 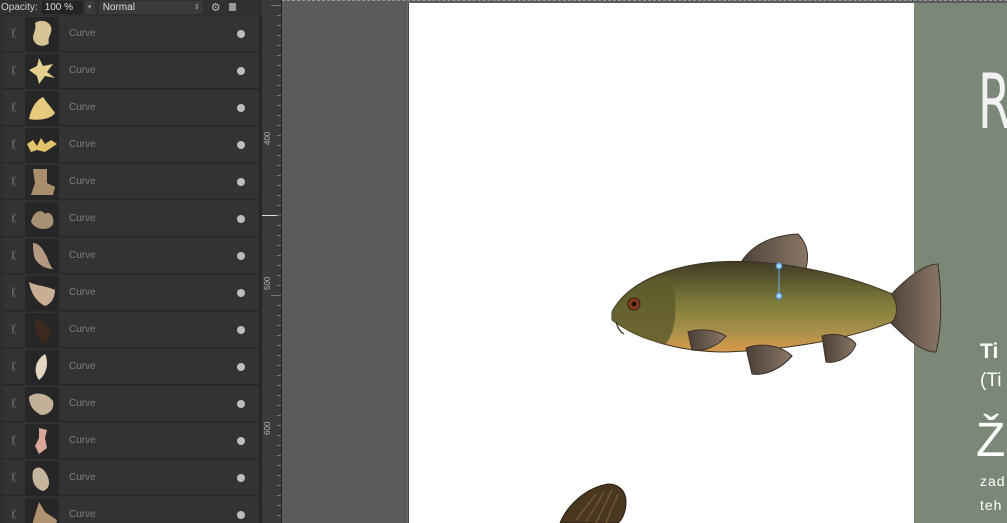 I want to click on gear-icon: ⚙, so click(x=216, y=7).